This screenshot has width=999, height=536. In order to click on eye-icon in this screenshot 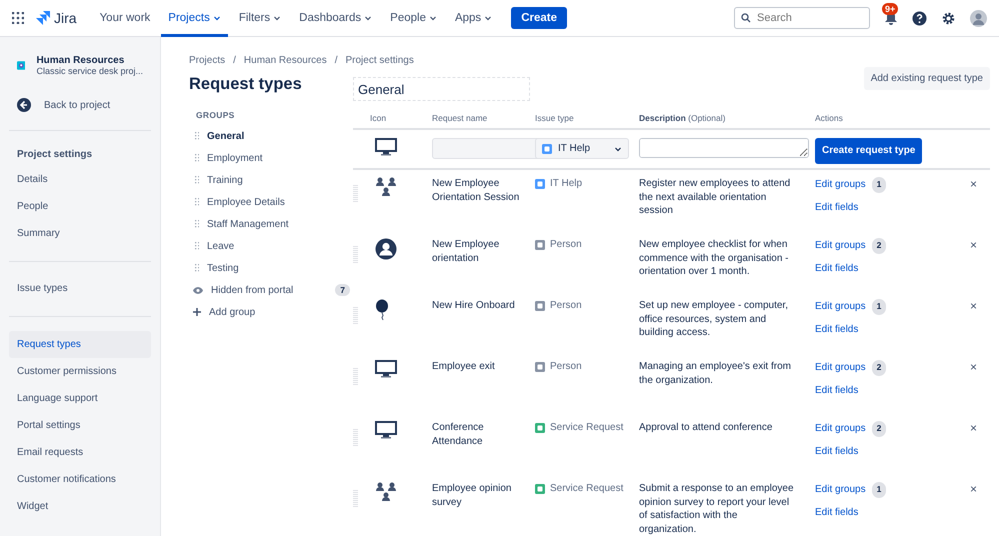, I will do `click(198, 290)`.